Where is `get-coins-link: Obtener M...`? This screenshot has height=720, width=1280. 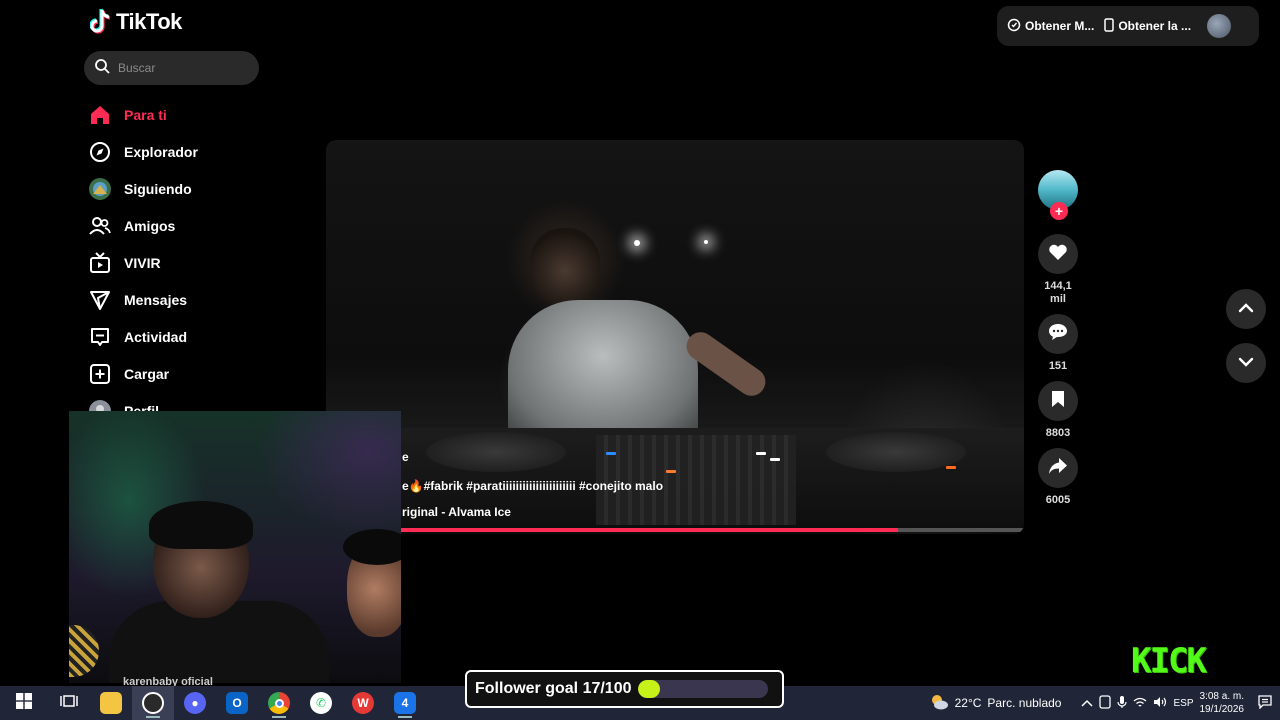
get-coins-link: Obtener M... is located at coordinates (1050, 26).